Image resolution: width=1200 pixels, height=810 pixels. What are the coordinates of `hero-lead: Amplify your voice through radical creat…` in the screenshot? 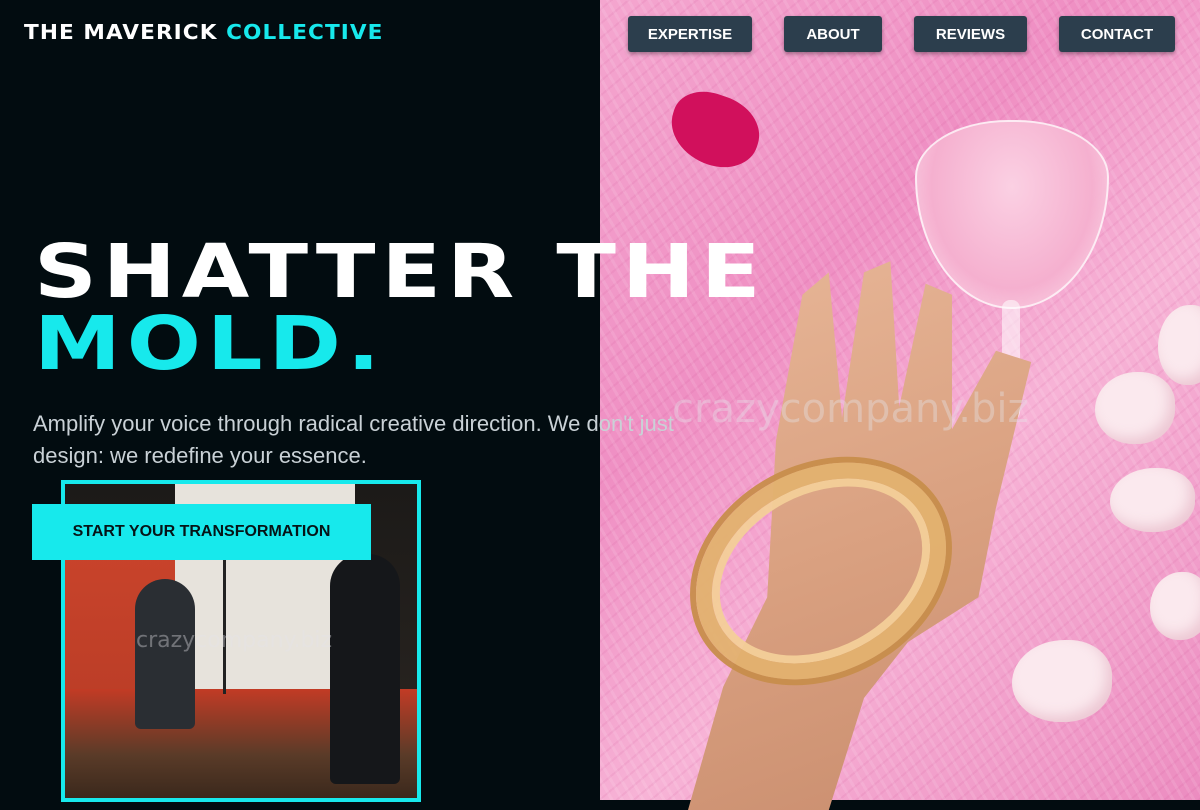 It's located at (353, 439).